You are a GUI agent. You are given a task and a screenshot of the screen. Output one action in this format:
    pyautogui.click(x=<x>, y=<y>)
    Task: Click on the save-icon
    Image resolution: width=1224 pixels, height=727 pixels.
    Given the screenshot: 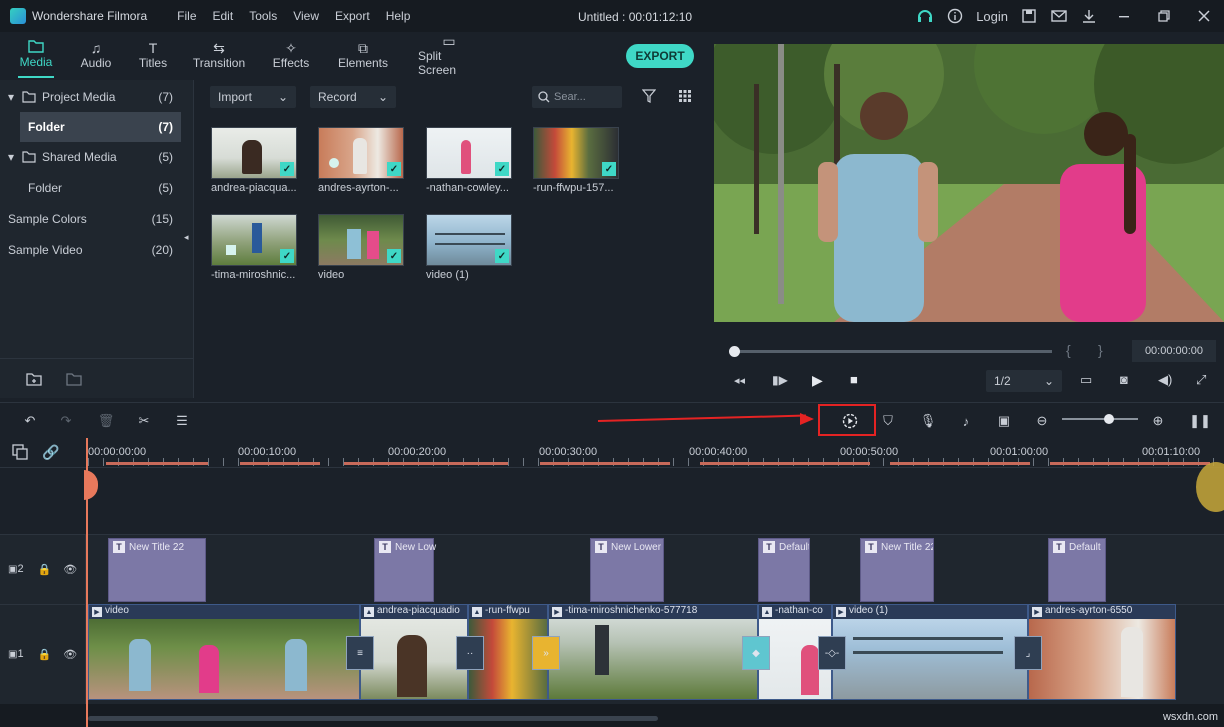 What is the action you would take?
    pyautogui.click(x=1029, y=16)
    